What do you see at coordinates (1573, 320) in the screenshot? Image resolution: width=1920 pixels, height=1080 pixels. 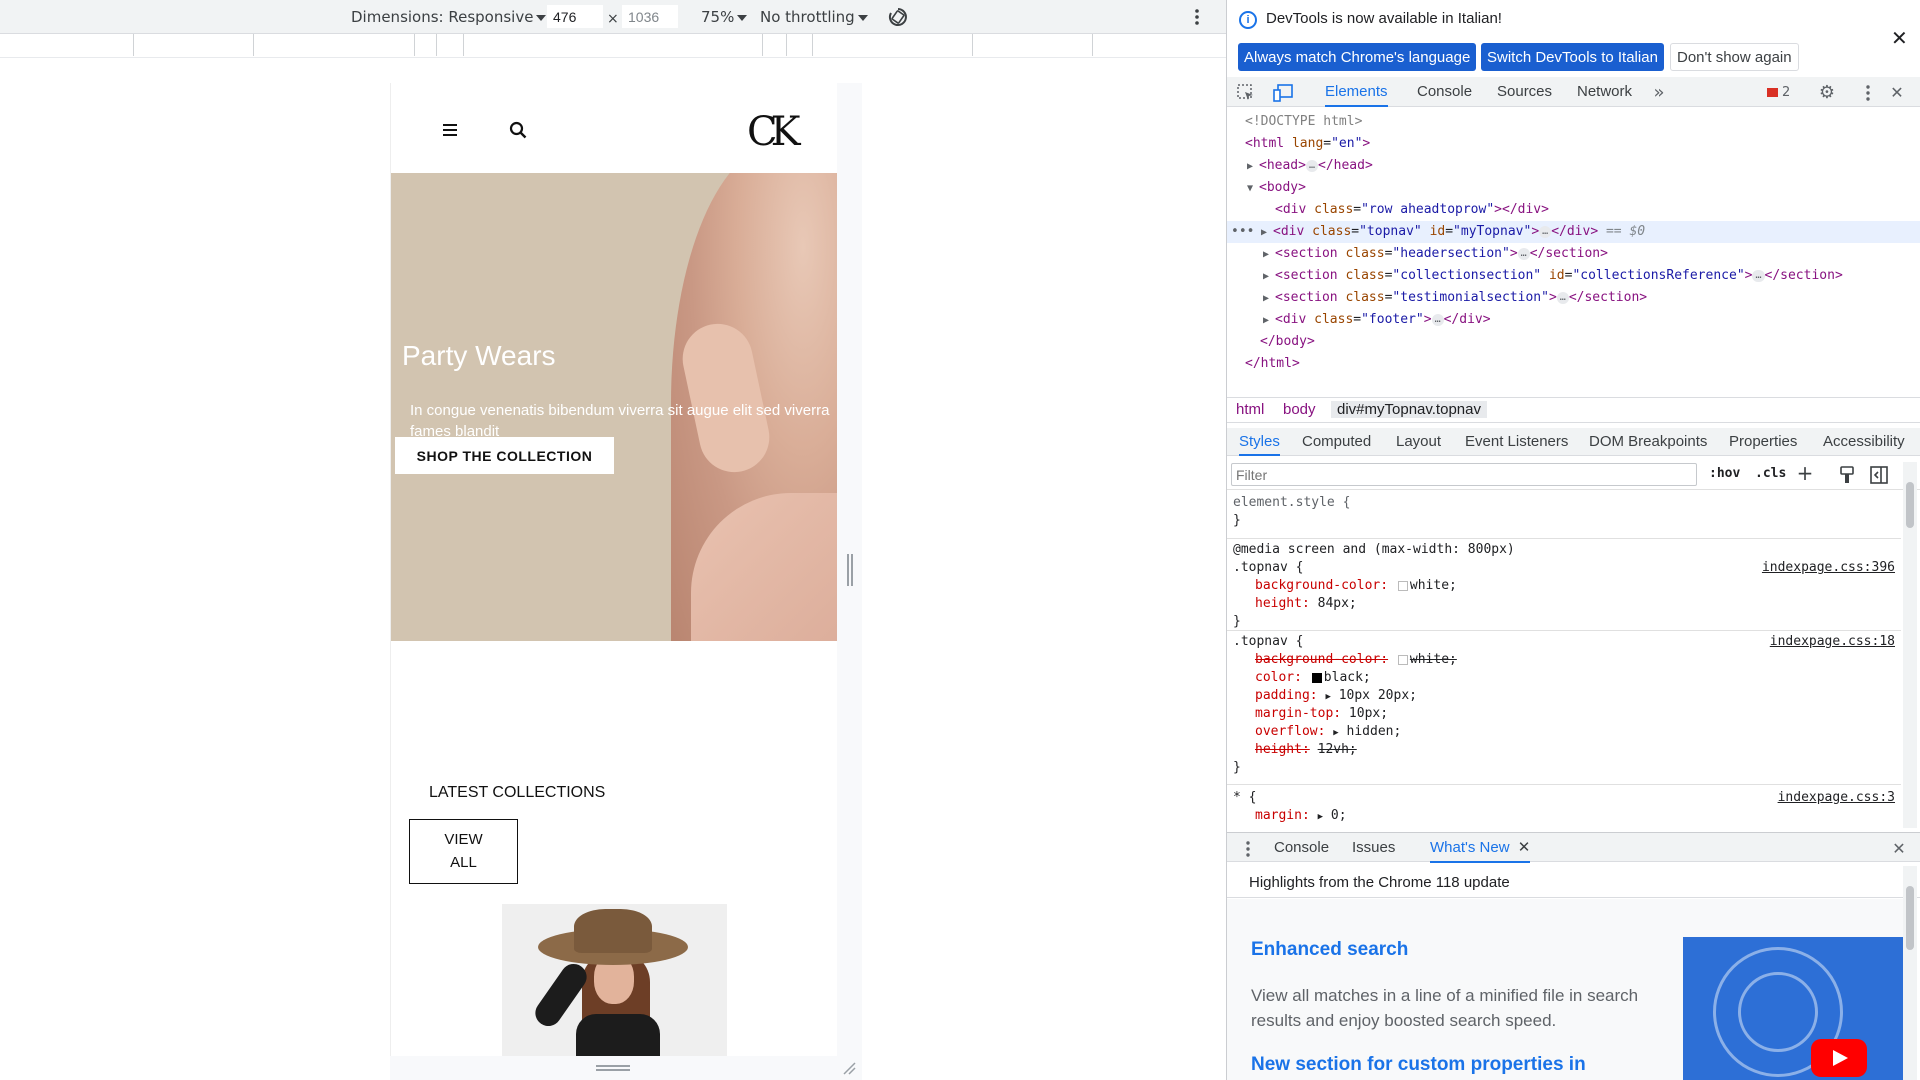 I see `dom-footer: ▶ <div class="footer">… </div>` at bounding box center [1573, 320].